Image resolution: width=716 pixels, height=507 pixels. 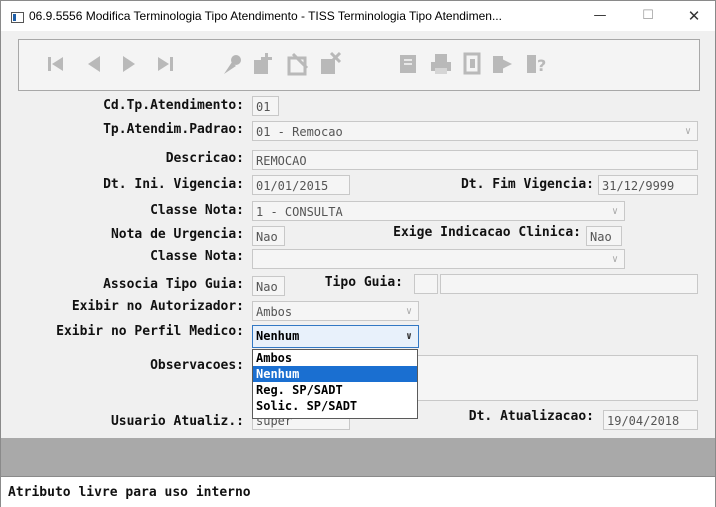 What do you see at coordinates (335, 374) in the screenshot?
I see `option-nenhum: Nenhum` at bounding box center [335, 374].